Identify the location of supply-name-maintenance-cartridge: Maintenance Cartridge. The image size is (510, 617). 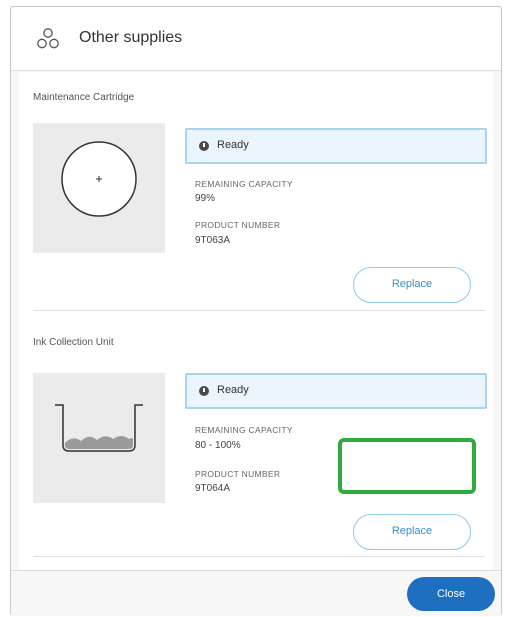
(84, 97).